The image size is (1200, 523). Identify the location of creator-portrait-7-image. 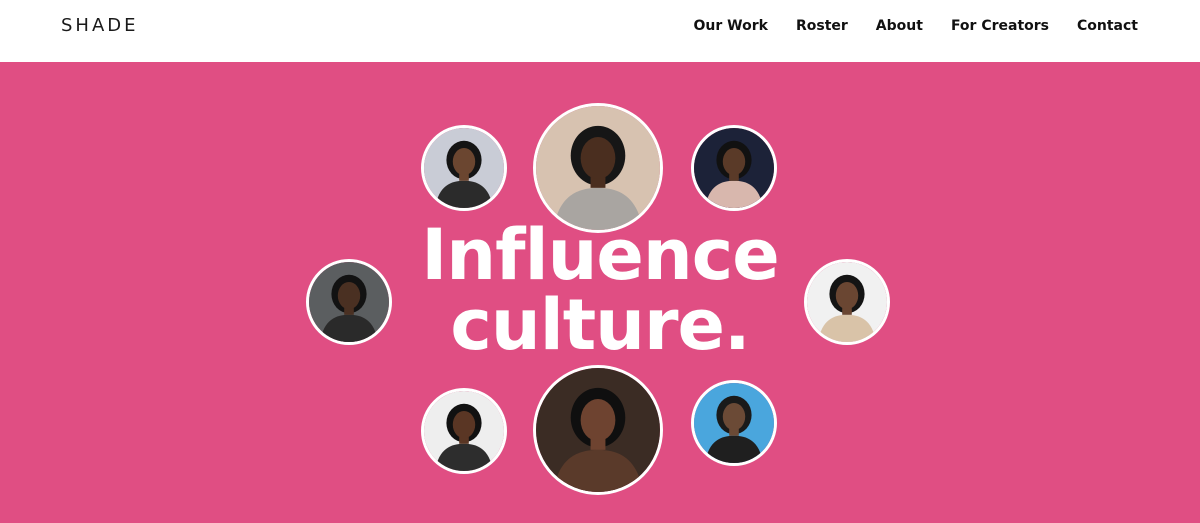
(598, 430).